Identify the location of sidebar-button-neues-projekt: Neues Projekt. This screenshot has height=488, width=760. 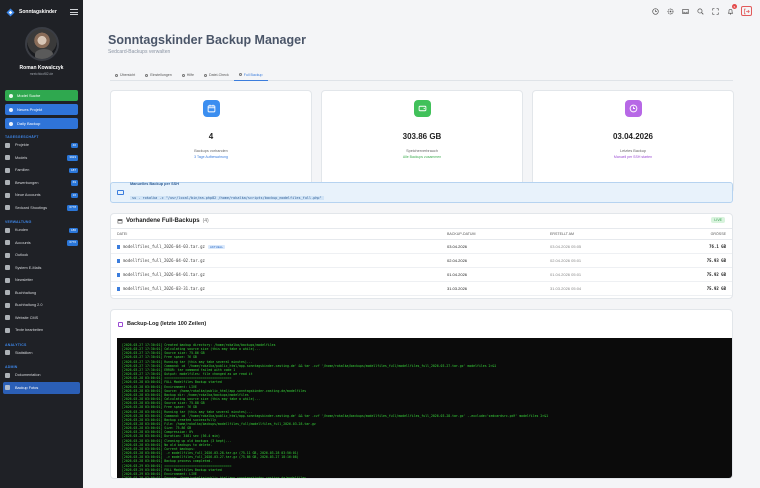
(41, 109).